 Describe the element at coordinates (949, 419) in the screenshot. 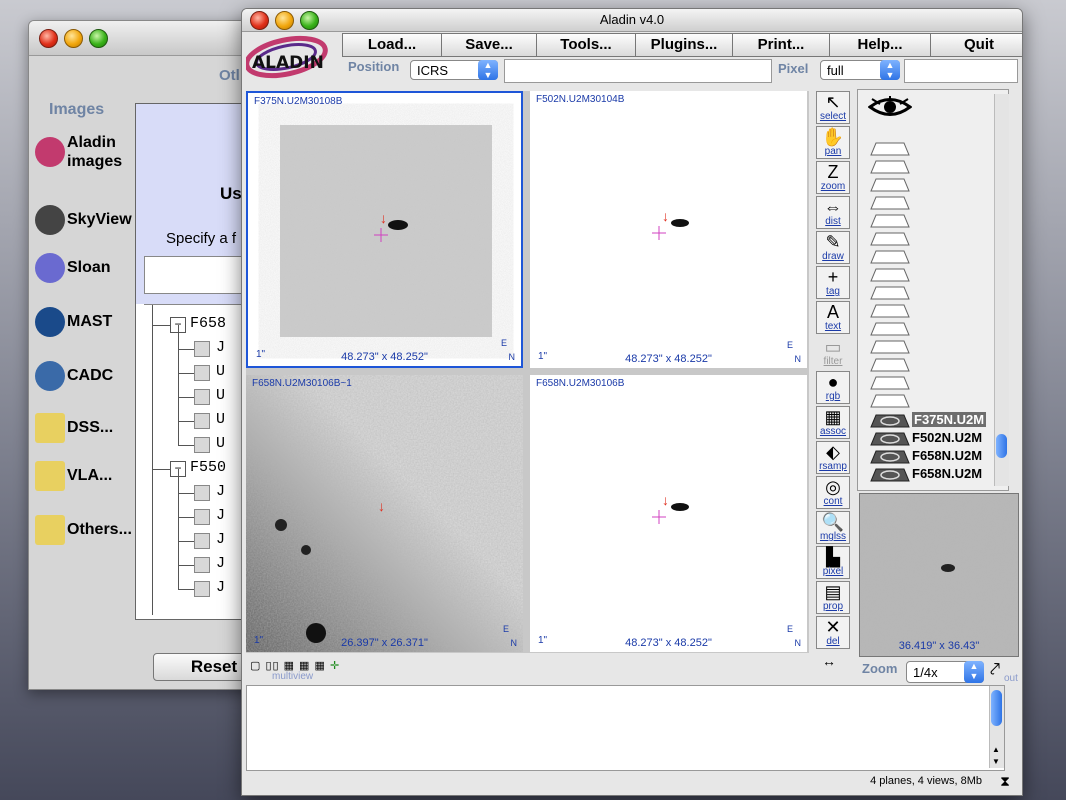

I see `plane-name: F375N.U2M` at that location.